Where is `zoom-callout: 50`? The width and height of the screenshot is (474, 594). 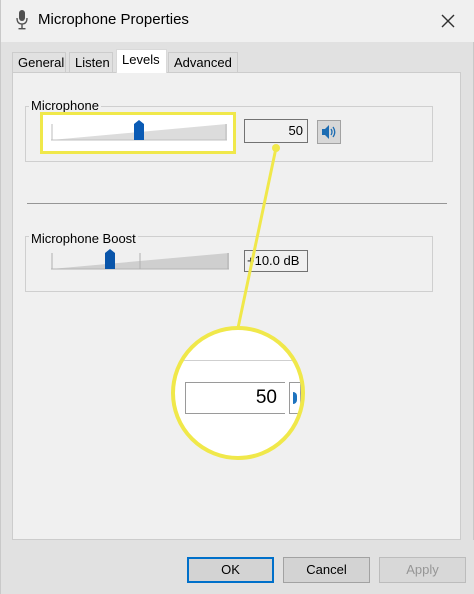
zoom-callout: 50 is located at coordinates (238, 393).